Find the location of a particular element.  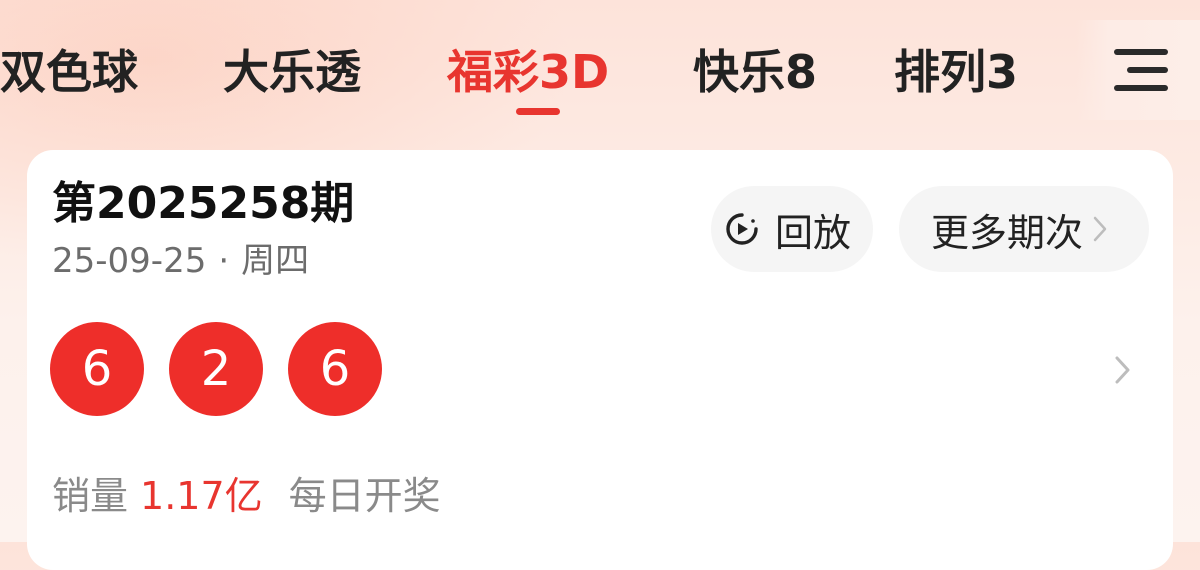

sales-info: 销量 1.17亿 每日开奖 is located at coordinates (246, 496).